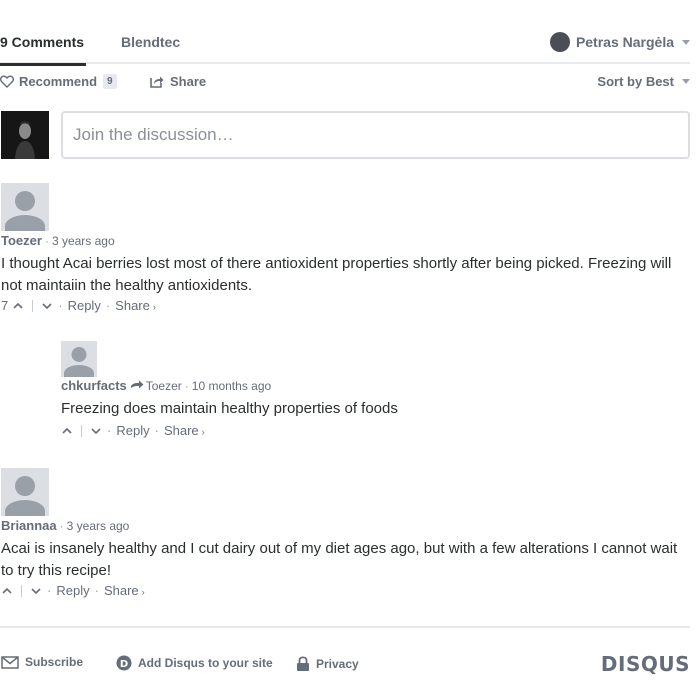  What do you see at coordinates (29, 525) in the screenshot?
I see `comment-author: Briannaa` at bounding box center [29, 525].